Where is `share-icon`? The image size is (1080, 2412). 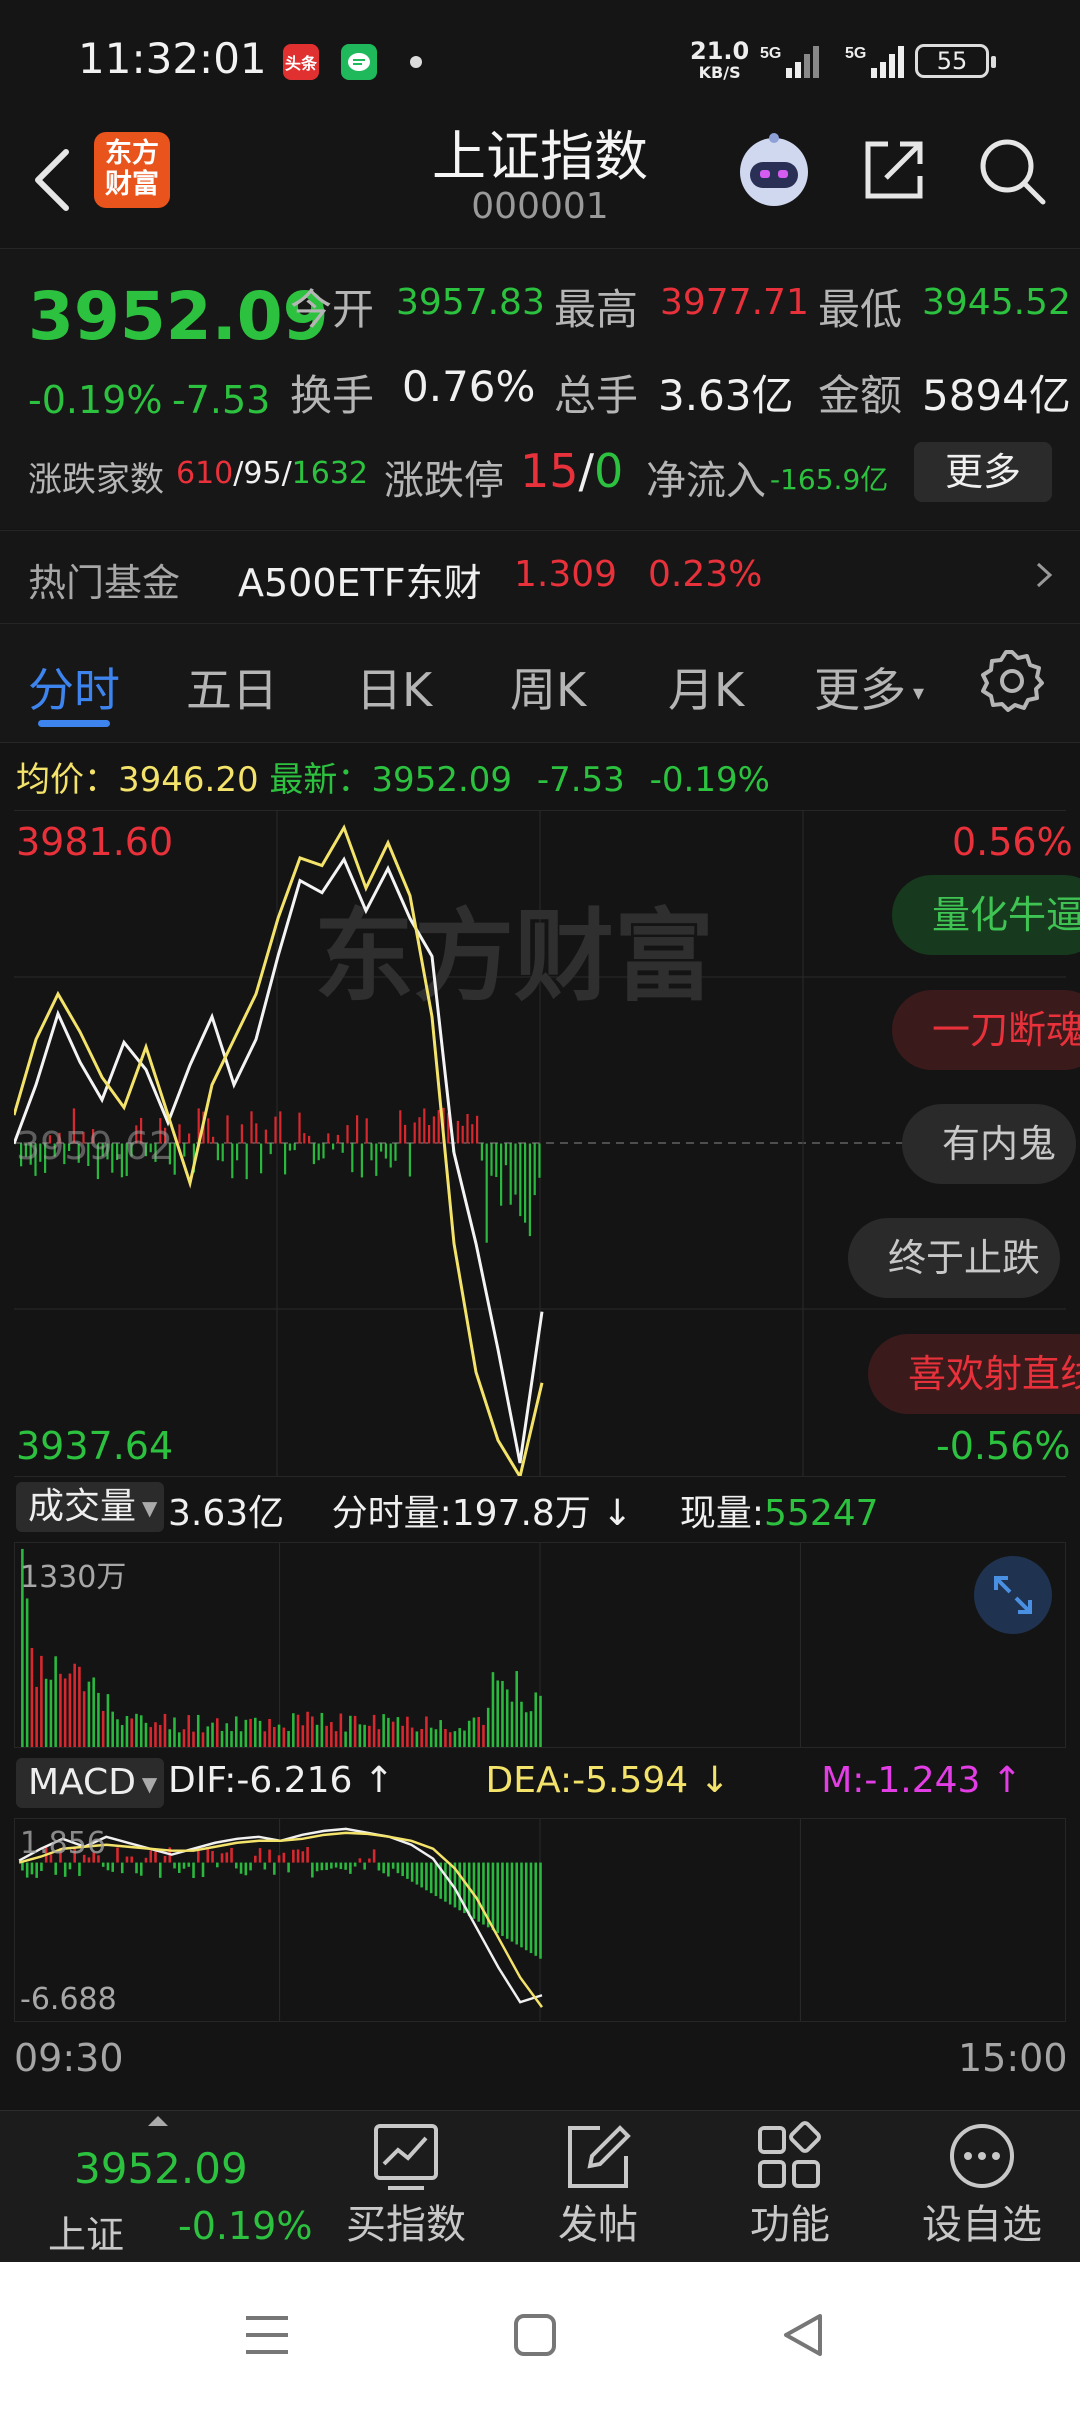 share-icon is located at coordinates (894, 170).